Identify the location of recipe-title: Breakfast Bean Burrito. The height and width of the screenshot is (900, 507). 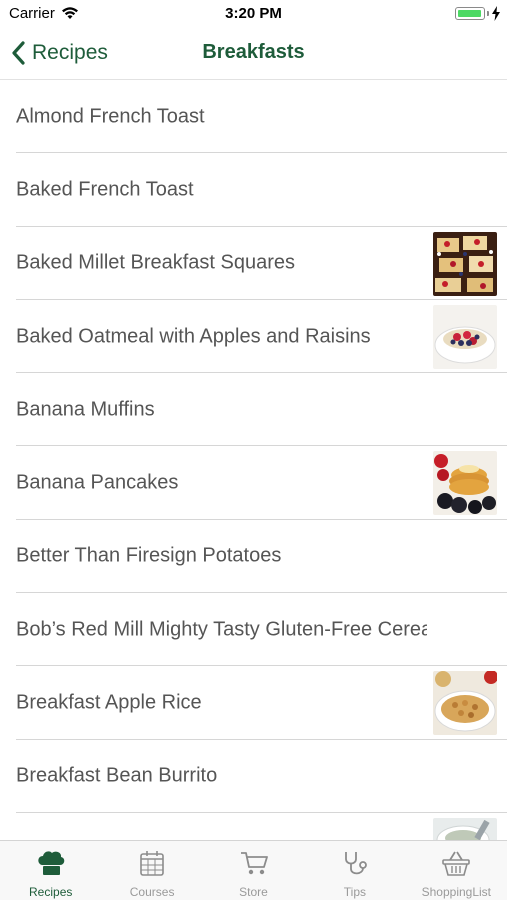
(117, 775).